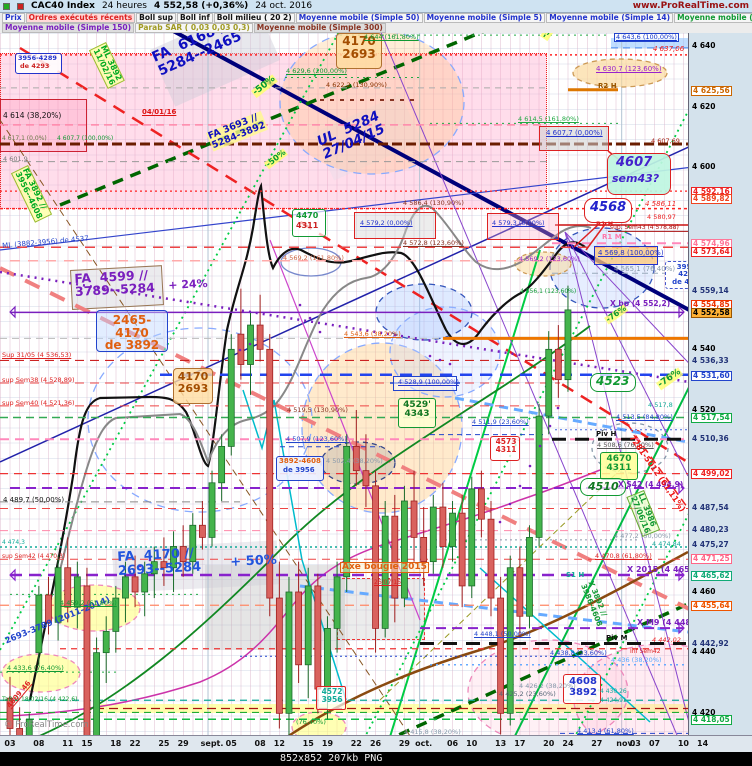 This screenshot has height=766, width=752. I want to click on time-axis-label: 29, so click(404, 743).